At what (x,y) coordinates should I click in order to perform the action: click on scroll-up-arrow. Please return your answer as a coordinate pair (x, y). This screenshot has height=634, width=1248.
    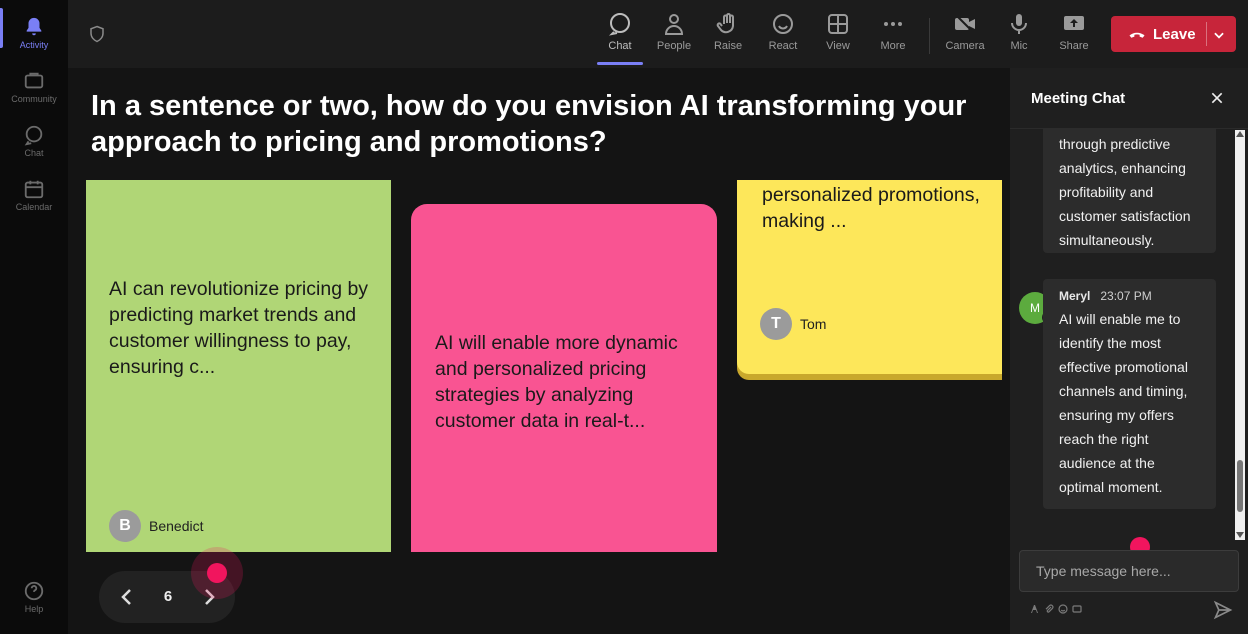
    Looking at the image, I should click on (1240, 134).